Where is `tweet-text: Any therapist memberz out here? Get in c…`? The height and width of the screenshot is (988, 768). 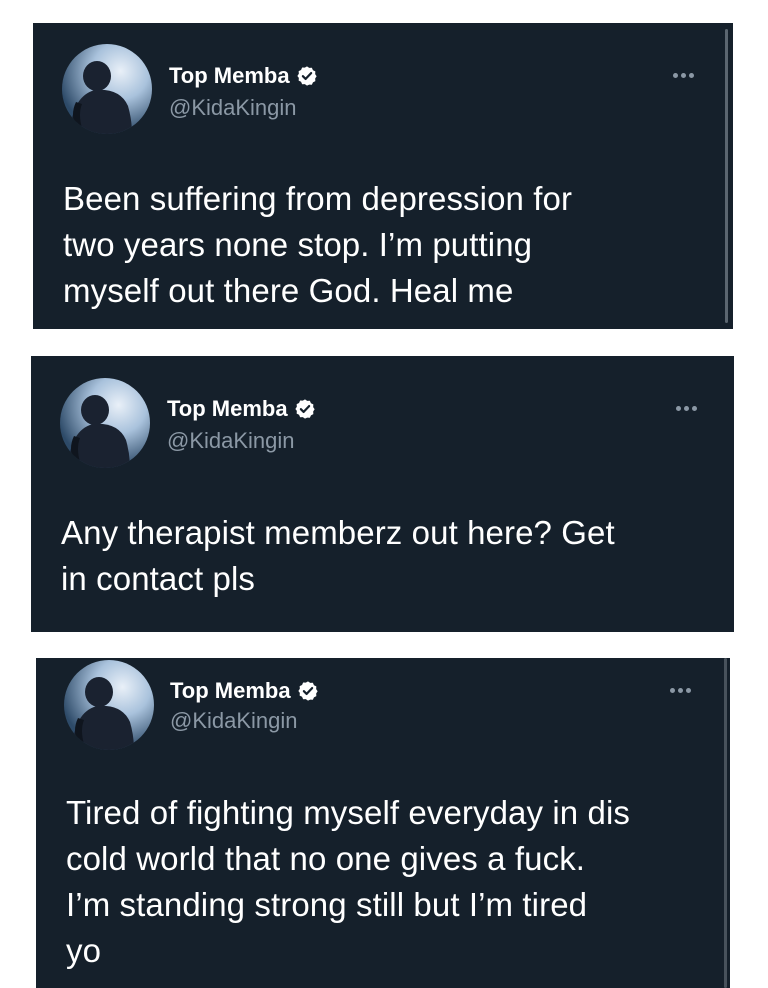
tweet-text: Any therapist memberz out here? Get in c… is located at coordinates (338, 556).